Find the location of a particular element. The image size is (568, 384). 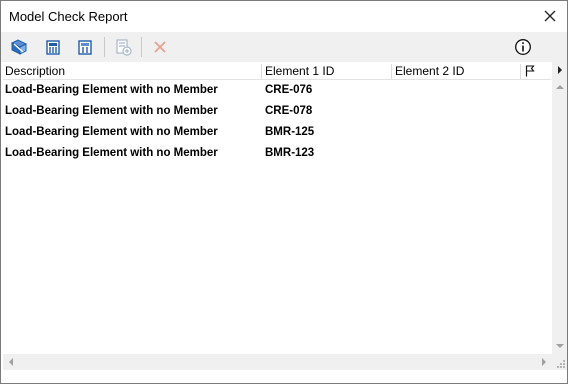

scroll-up-button is located at coordinates (559, 86).